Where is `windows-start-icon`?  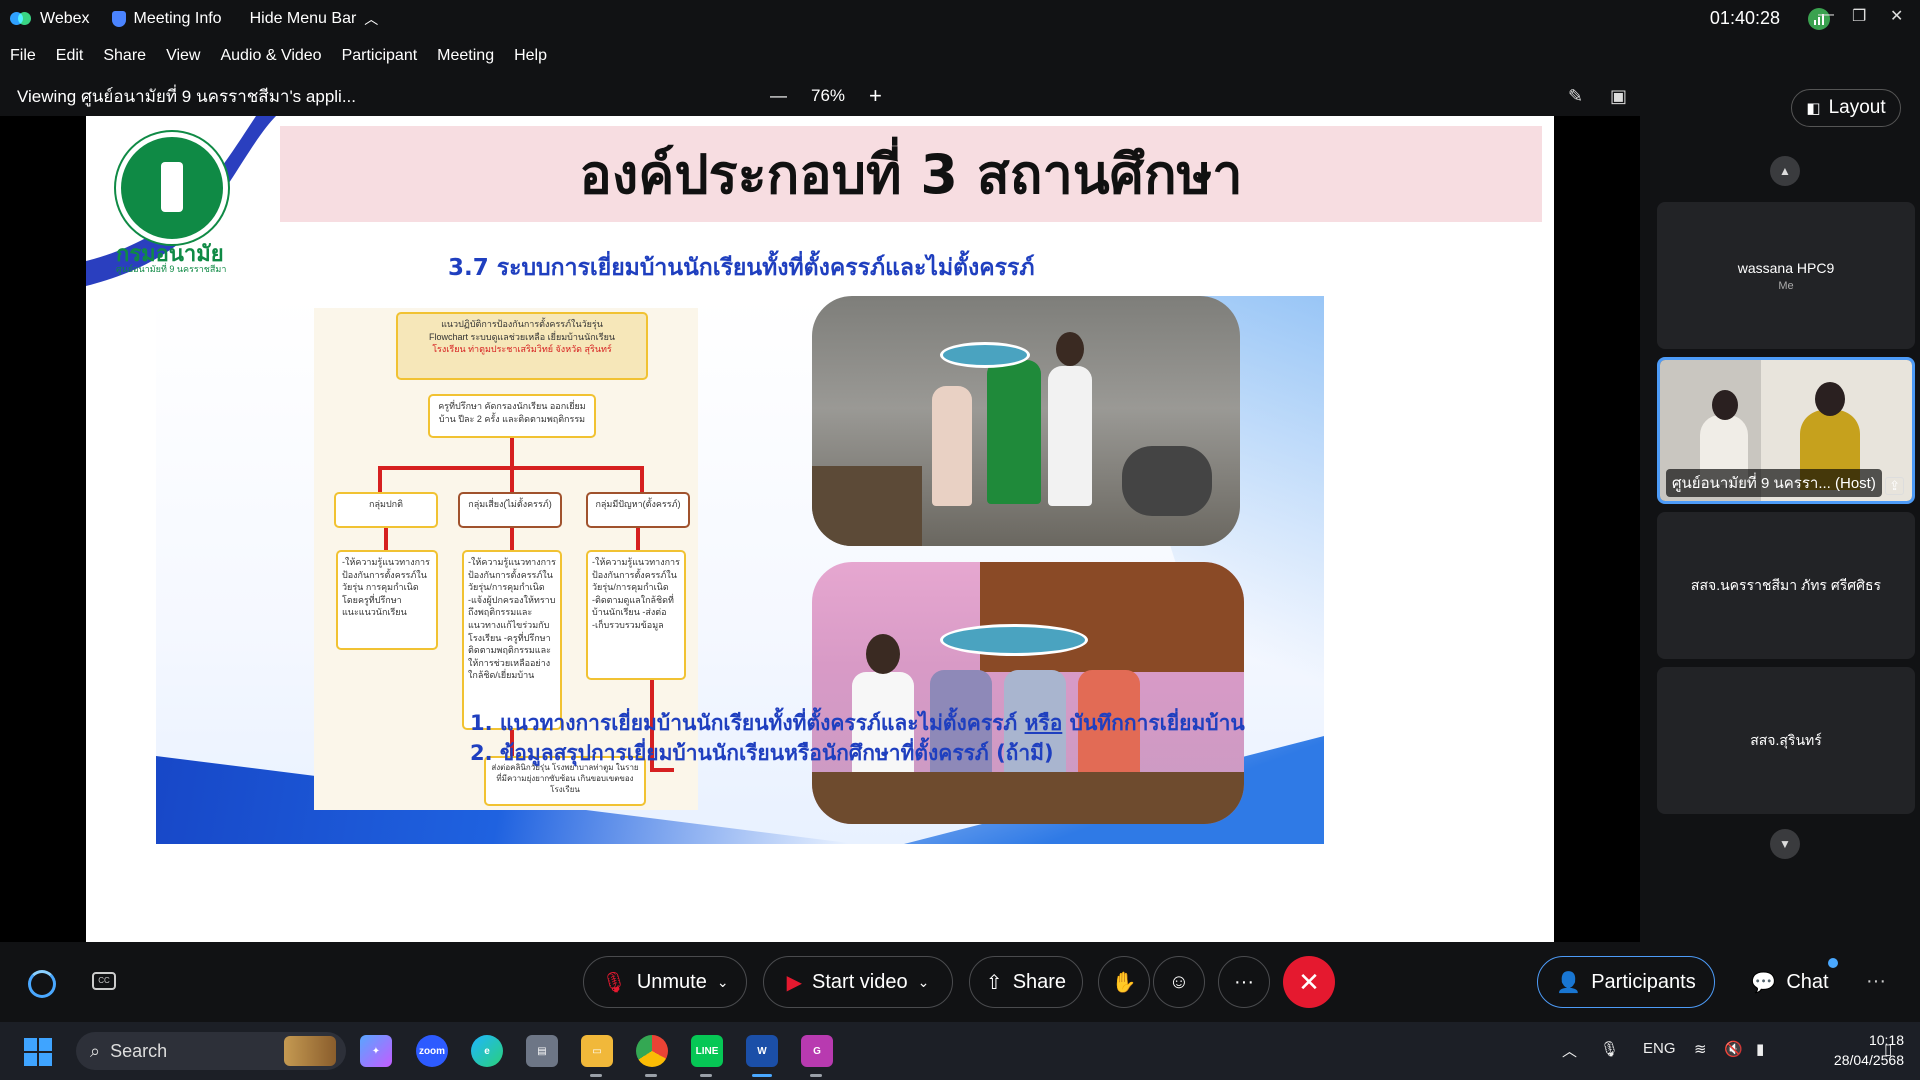
windows-start-icon is located at coordinates (38, 1052).